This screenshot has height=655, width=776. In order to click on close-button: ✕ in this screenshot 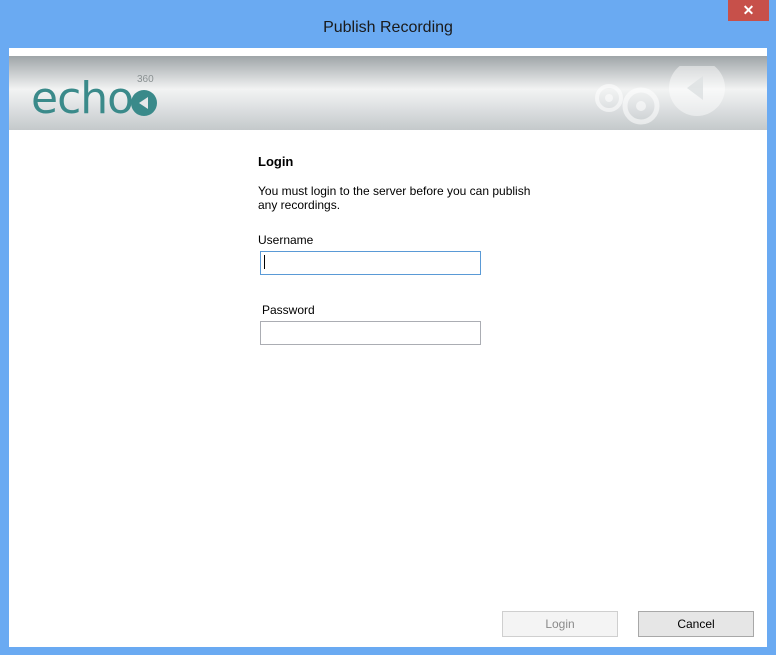, I will do `click(748, 10)`.